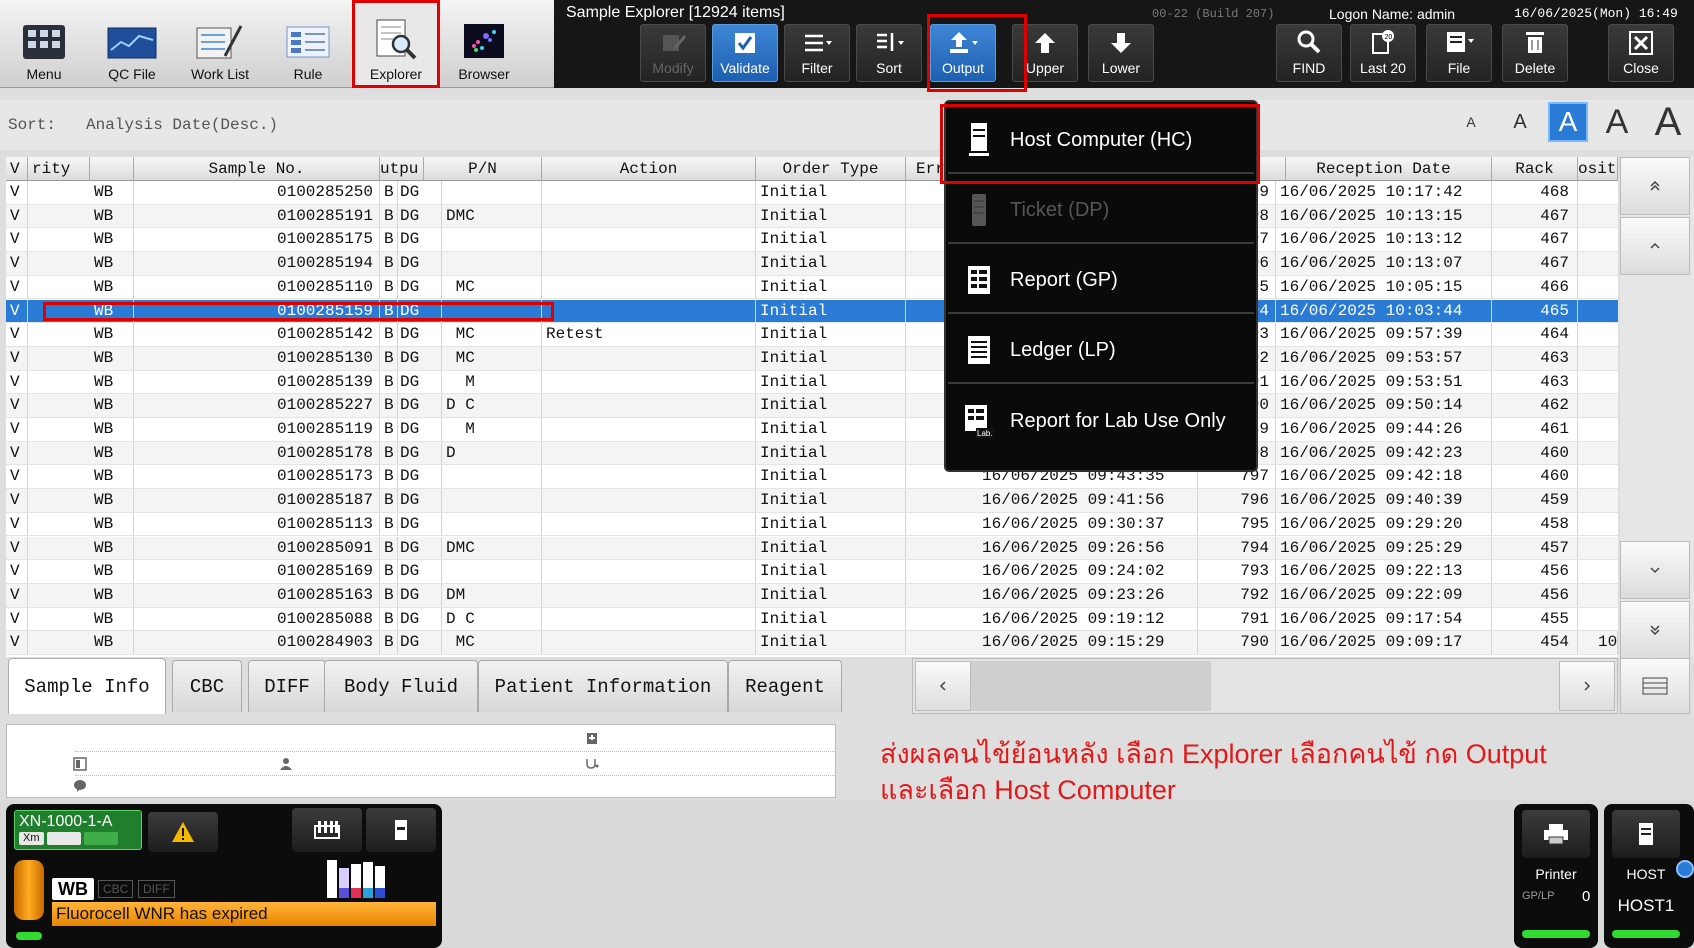  What do you see at coordinates (943, 686) in the screenshot?
I see `scroll-left-button` at bounding box center [943, 686].